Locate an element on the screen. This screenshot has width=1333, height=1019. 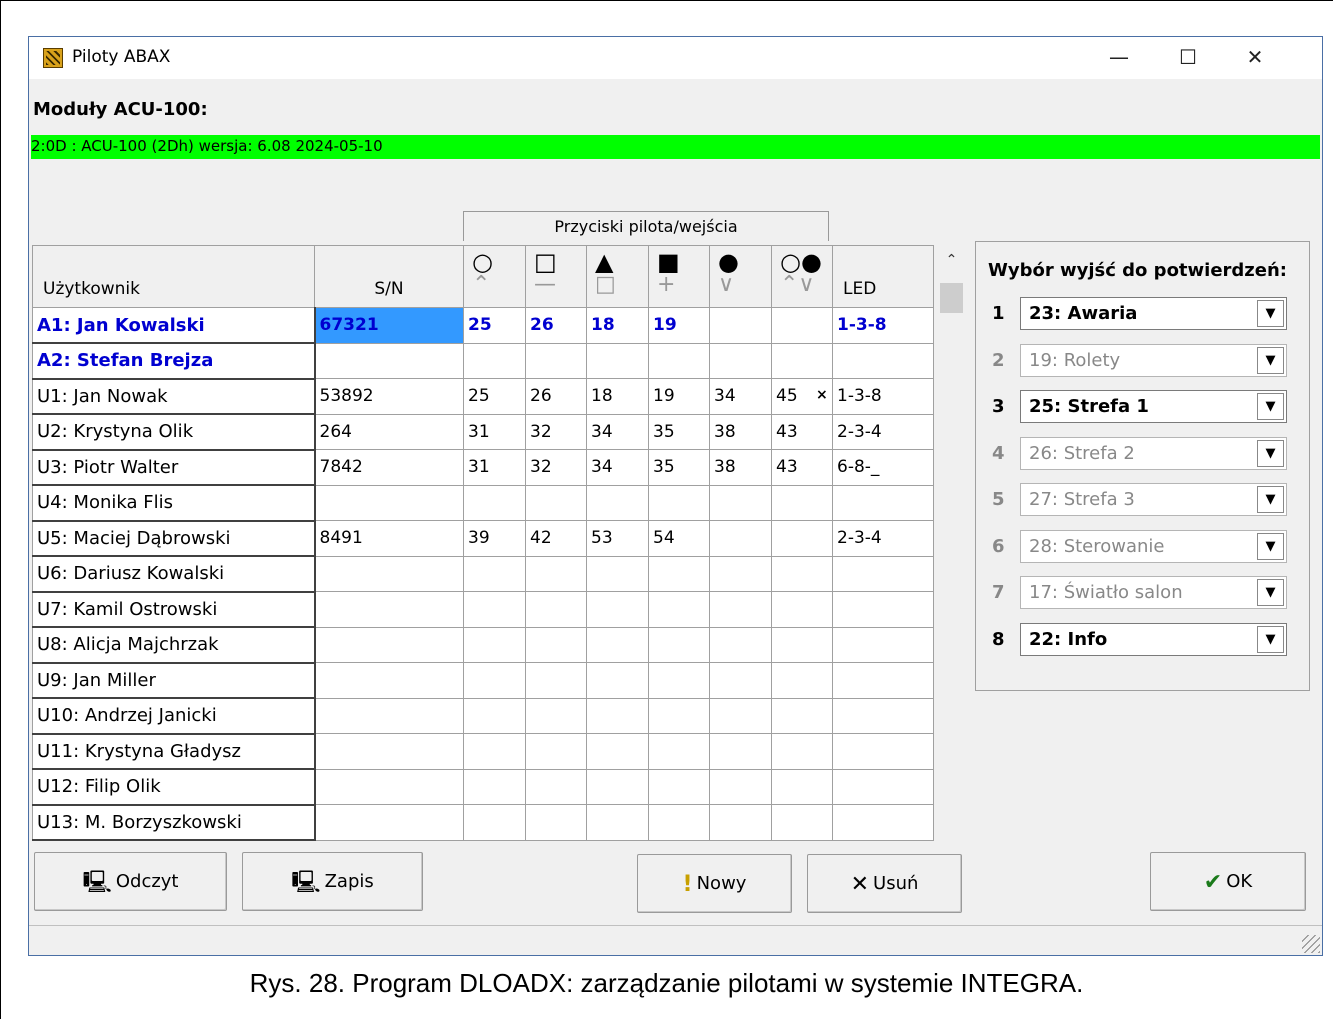
minimize-button: — is located at coordinates (1119, 58).